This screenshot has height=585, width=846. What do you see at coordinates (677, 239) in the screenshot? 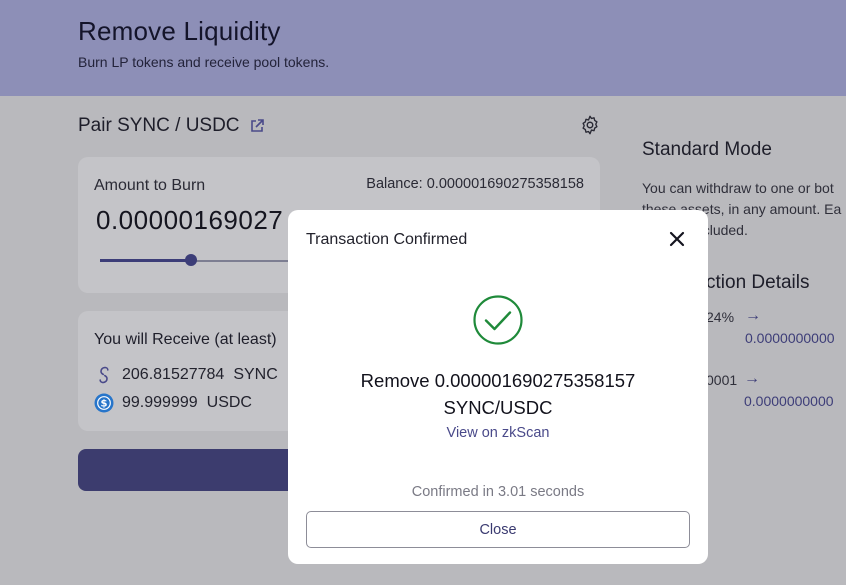
I see `close-icon` at bounding box center [677, 239].